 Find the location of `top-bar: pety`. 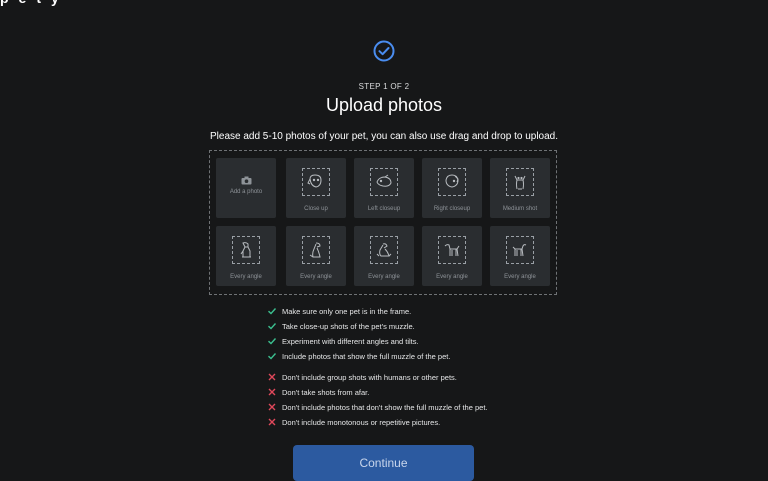

top-bar: pety is located at coordinates (384, 4).